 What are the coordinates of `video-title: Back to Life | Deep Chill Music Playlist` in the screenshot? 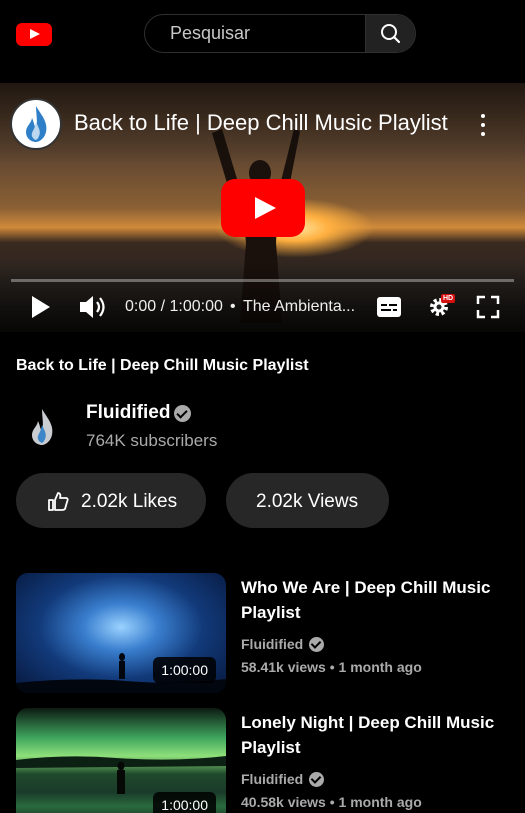 It's located at (162, 365).